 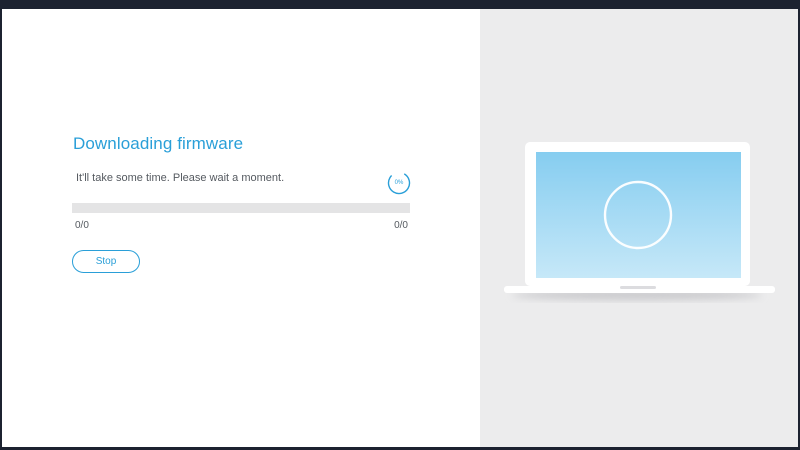 What do you see at coordinates (106, 261) in the screenshot?
I see `stop-button: Stop` at bounding box center [106, 261].